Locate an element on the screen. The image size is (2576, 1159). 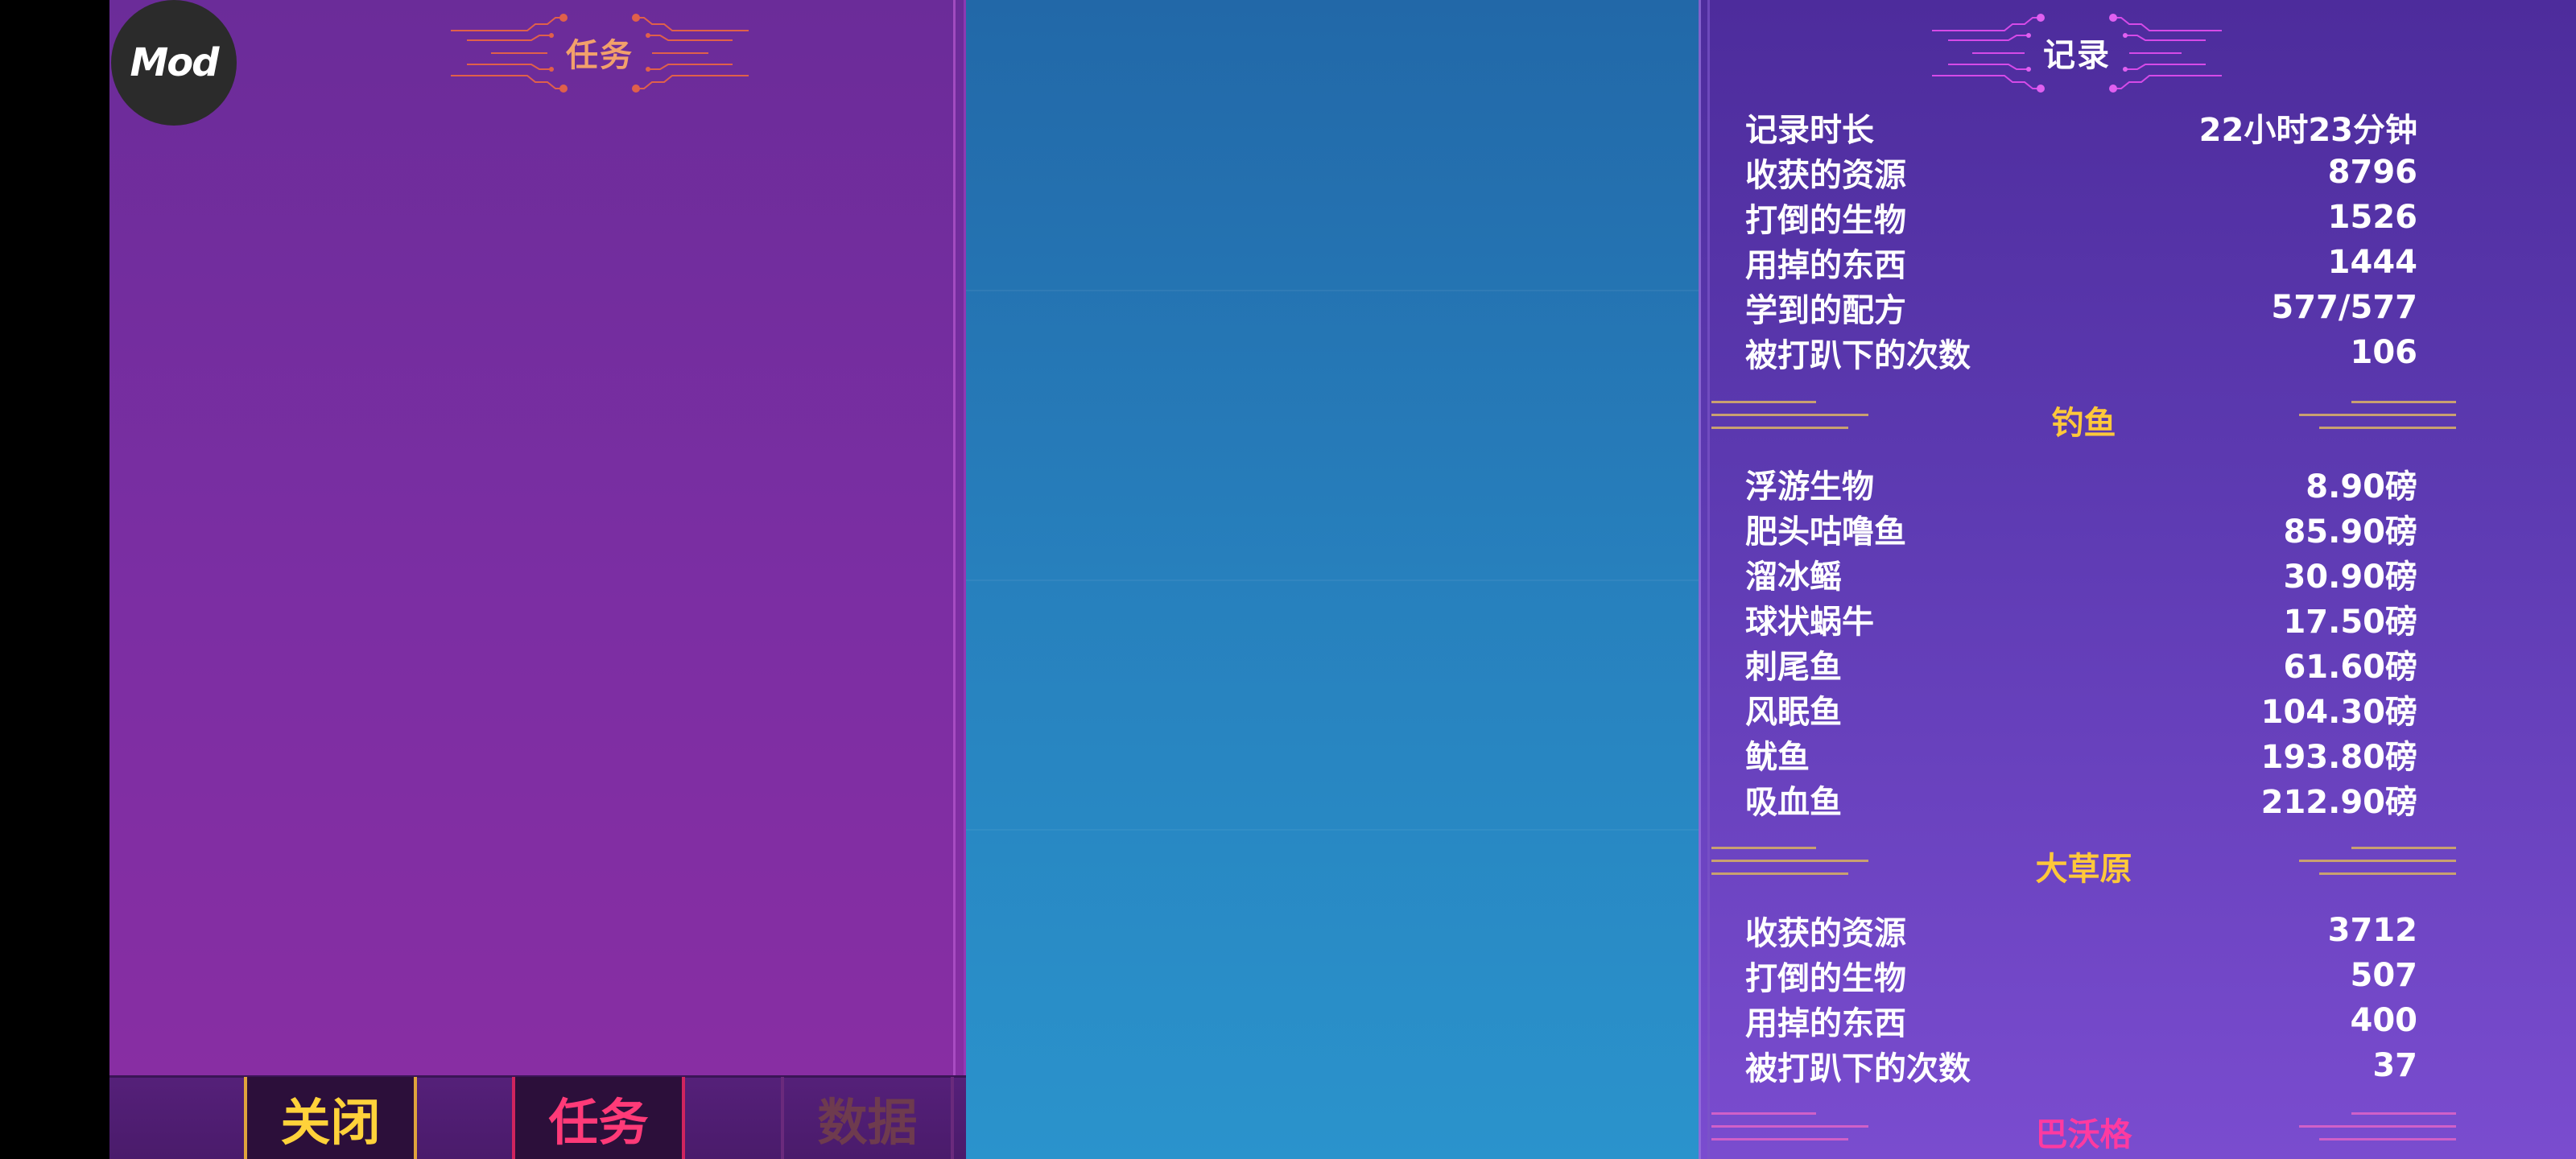
stat-value: 507 is located at coordinates (2384, 975).